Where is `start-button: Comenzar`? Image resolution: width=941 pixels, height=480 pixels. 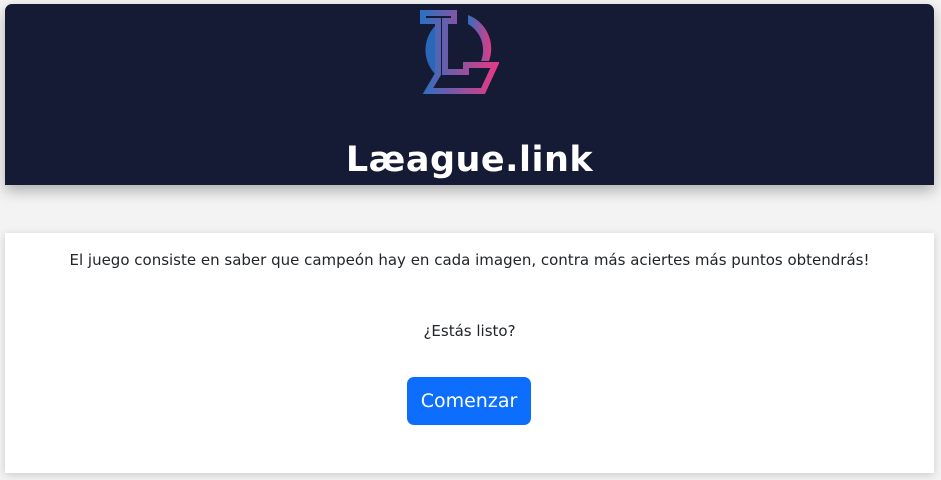
start-button: Comenzar is located at coordinates (469, 401).